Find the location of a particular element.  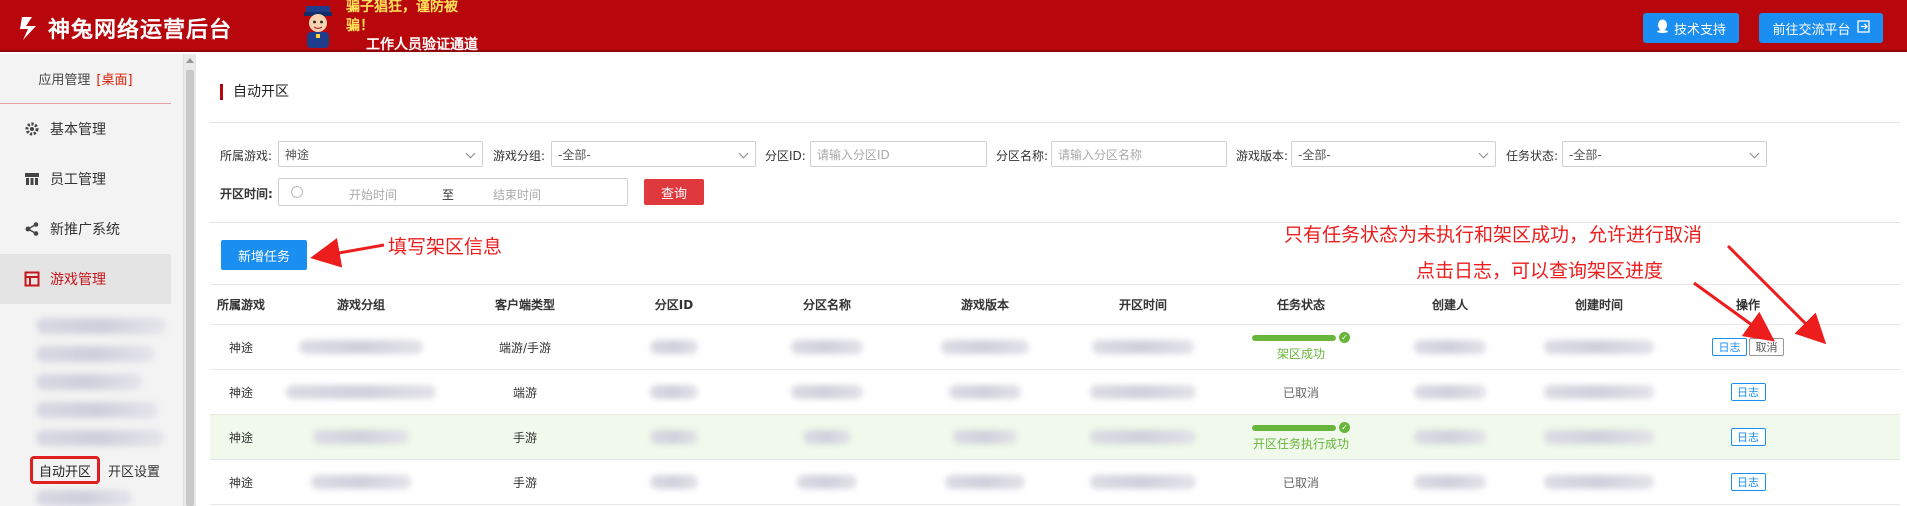

share-icon is located at coordinates (32, 229).